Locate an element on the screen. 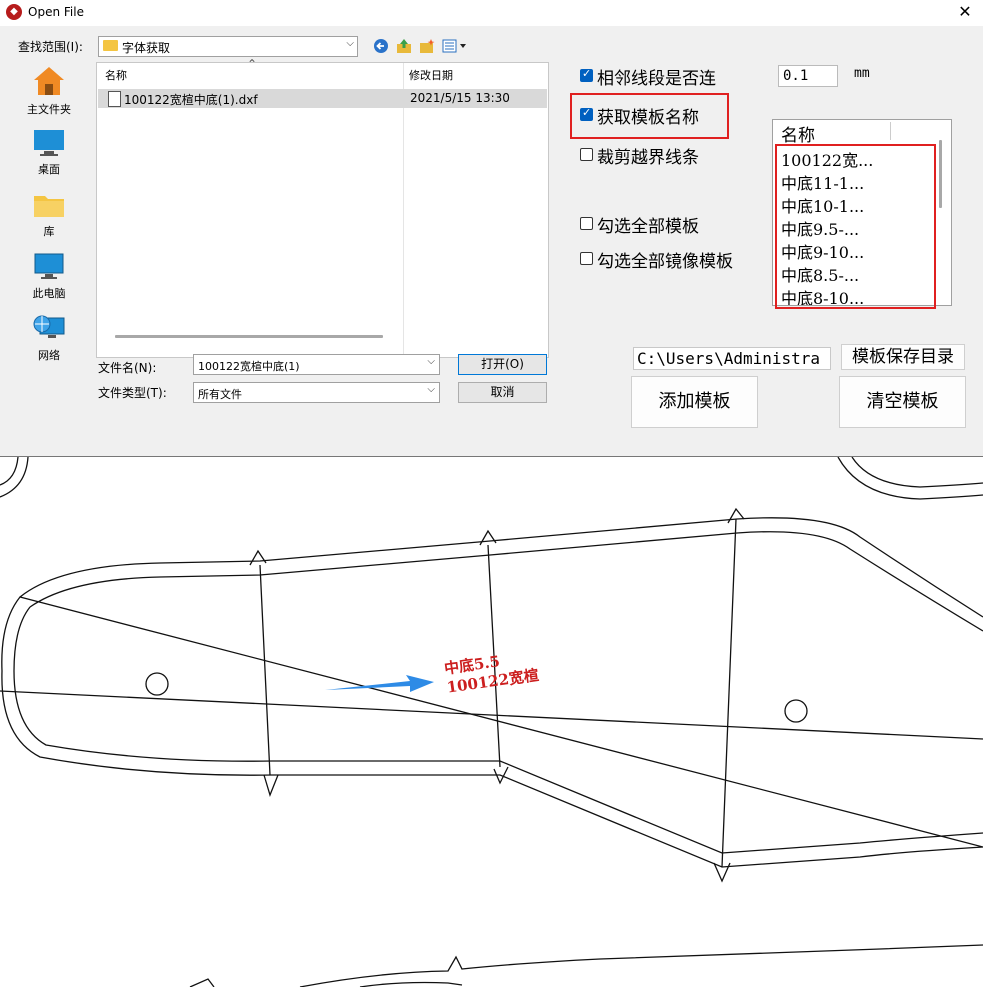 This screenshot has width=983, height=987. file-modified: 2021/5/15 13:30 is located at coordinates (460, 98).